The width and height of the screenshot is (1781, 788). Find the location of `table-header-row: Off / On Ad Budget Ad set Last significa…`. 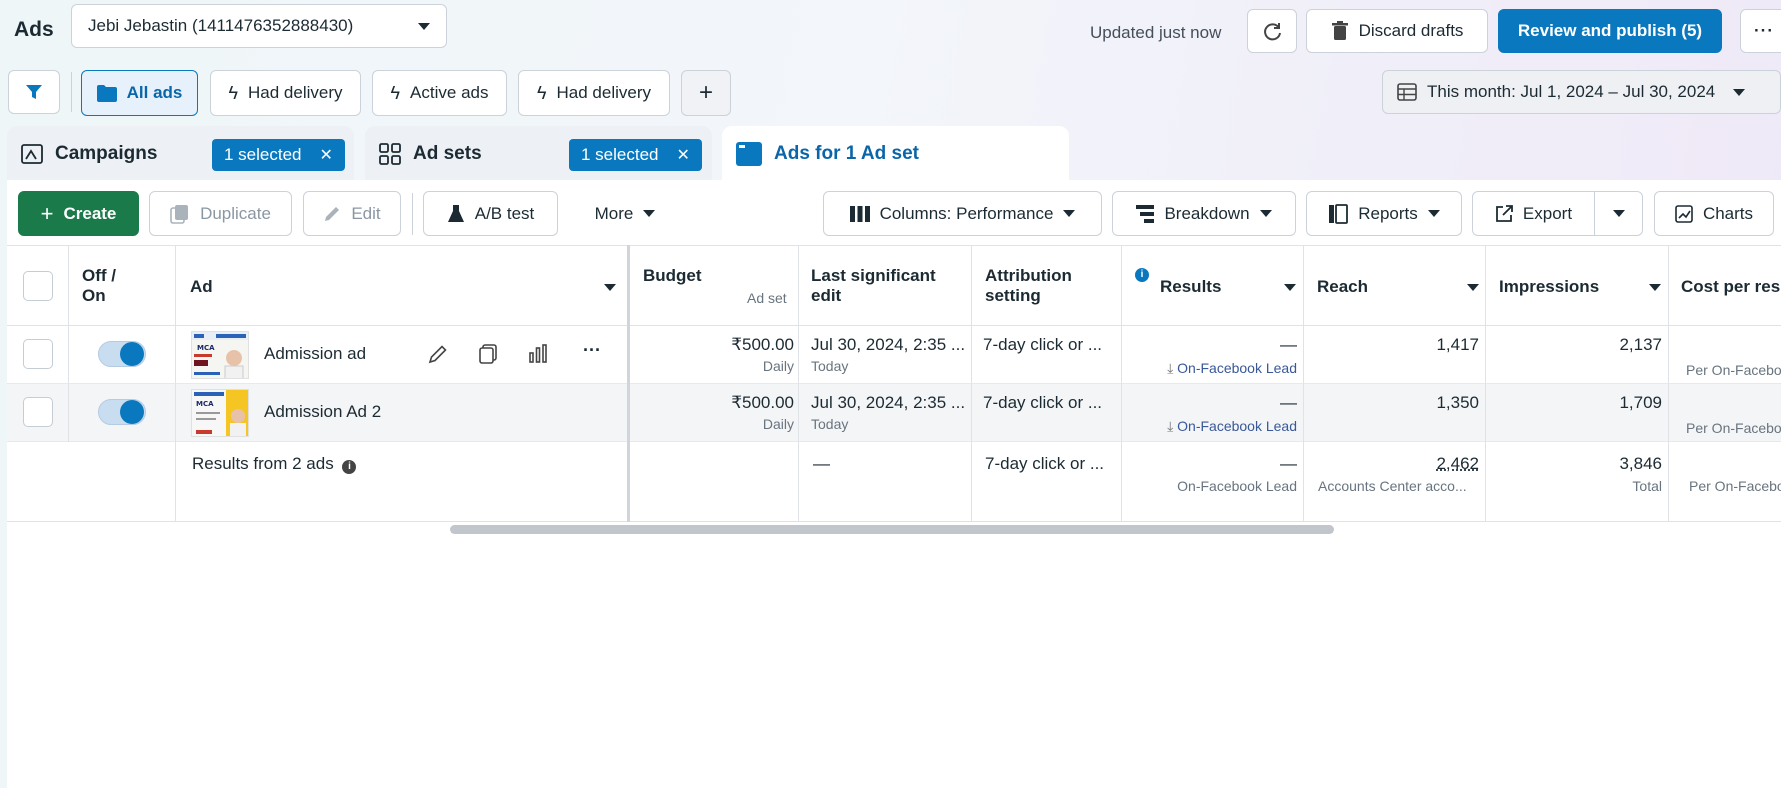

table-header-row: Off / On Ad Budget Ad set Last significa… is located at coordinates (894, 285).